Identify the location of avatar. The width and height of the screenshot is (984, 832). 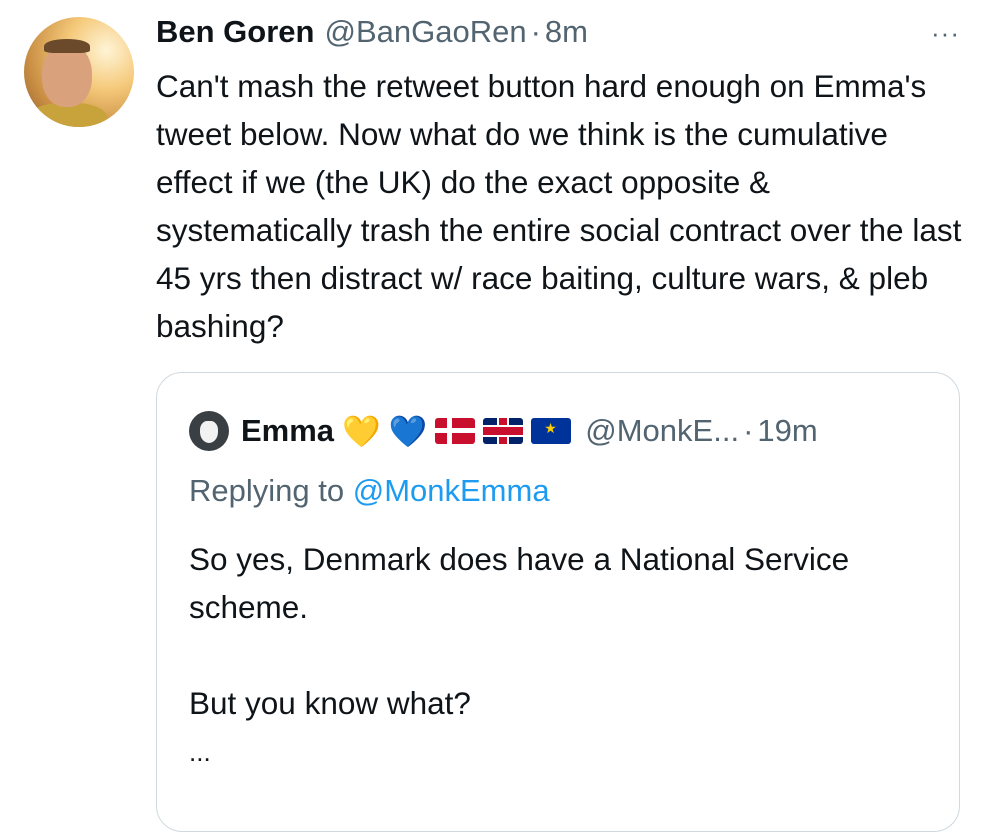
(79, 72).